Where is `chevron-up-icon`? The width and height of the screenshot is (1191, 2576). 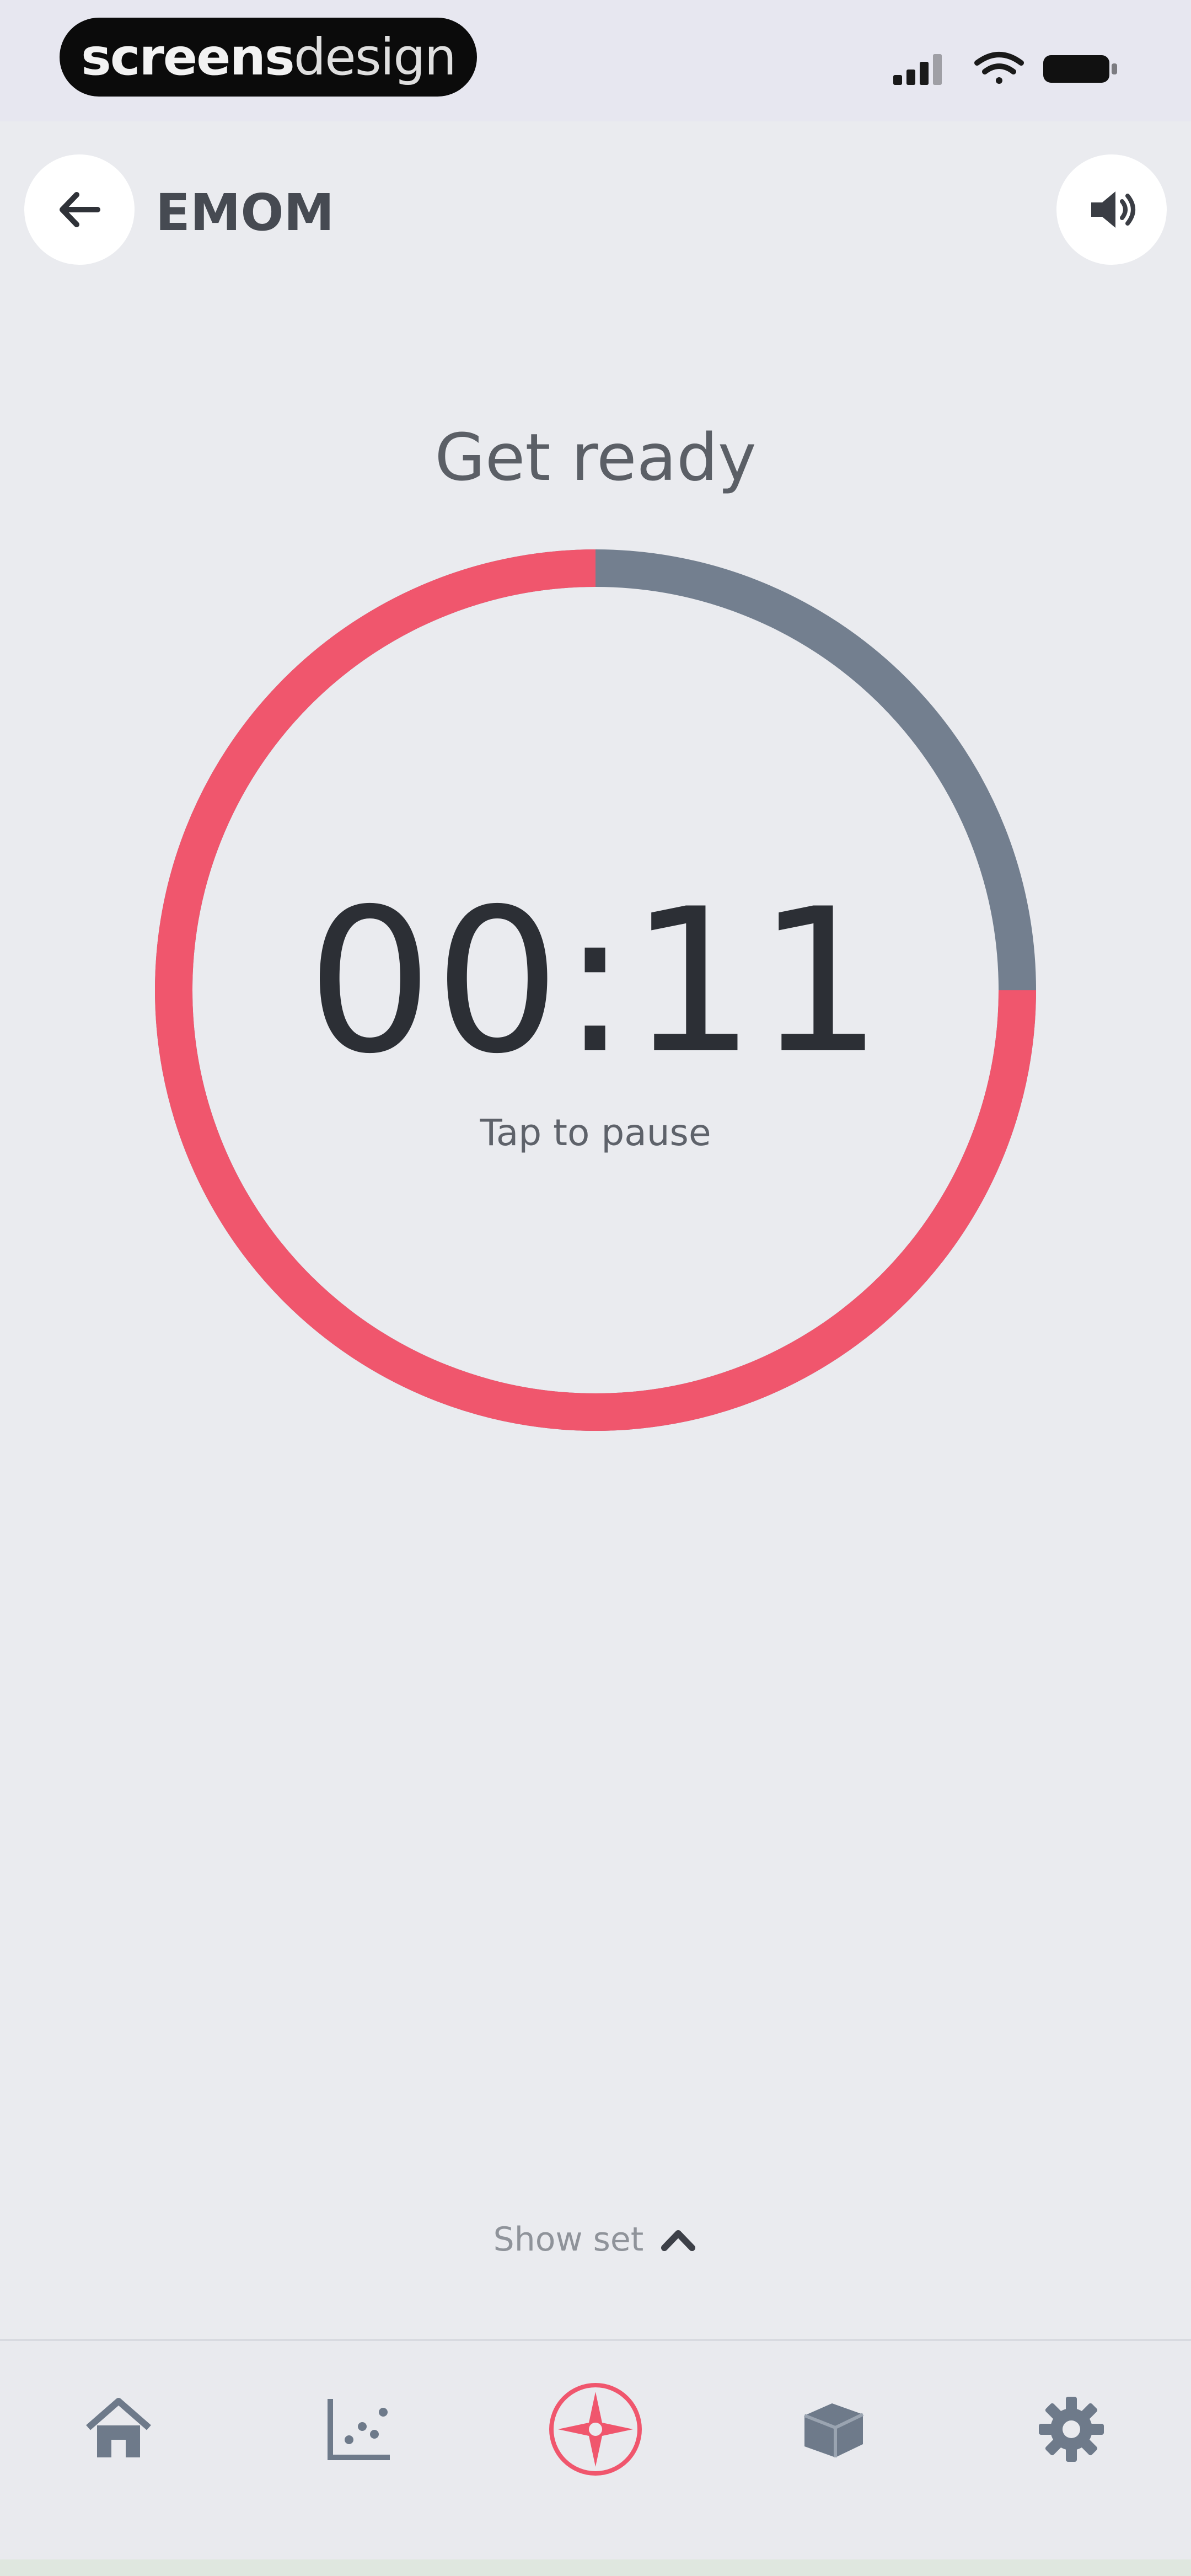
chevron-up-icon is located at coordinates (678, 2240).